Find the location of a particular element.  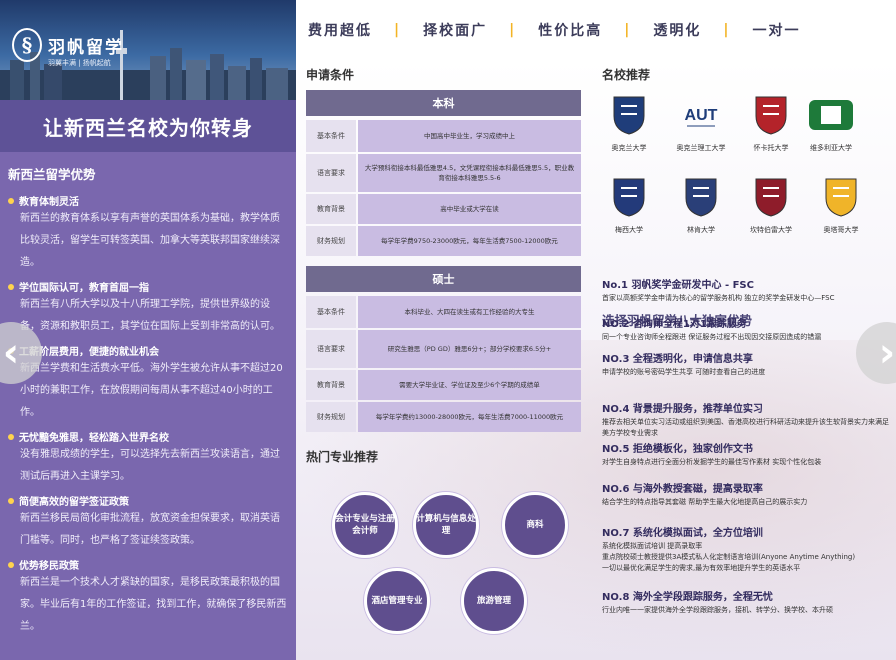

exclusive-item-body: 结合学生的特点指导其套磁 帮助学生最大化地提高自己的展示实力 is located at coordinates (705, 502).